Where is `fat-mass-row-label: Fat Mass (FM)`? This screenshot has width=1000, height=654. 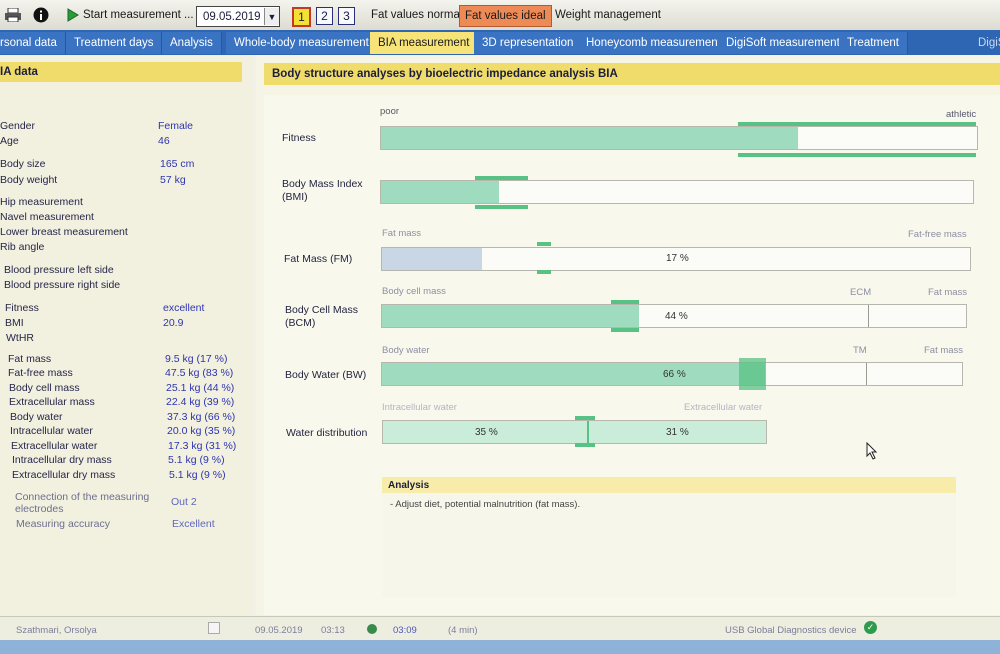
fat-mass-row-label: Fat Mass (FM) is located at coordinates (318, 259).